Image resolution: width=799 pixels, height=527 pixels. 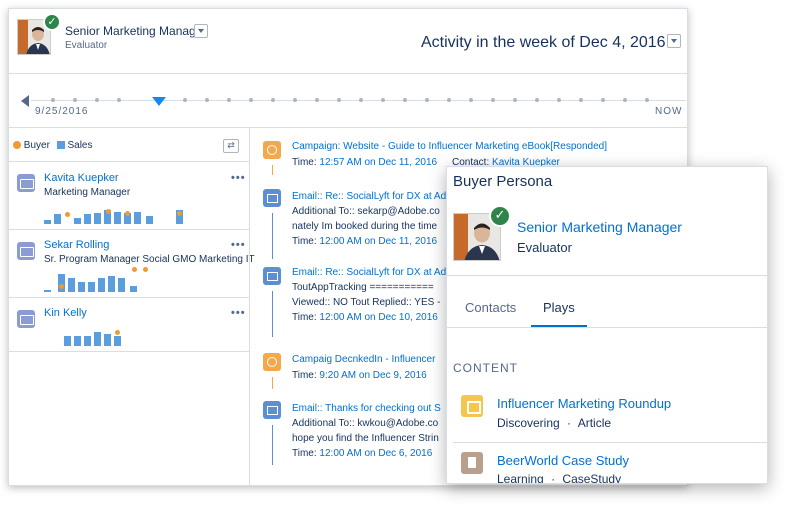 I want to click on panel-persona-title: Senior Marketing Manager, so click(x=599, y=227).